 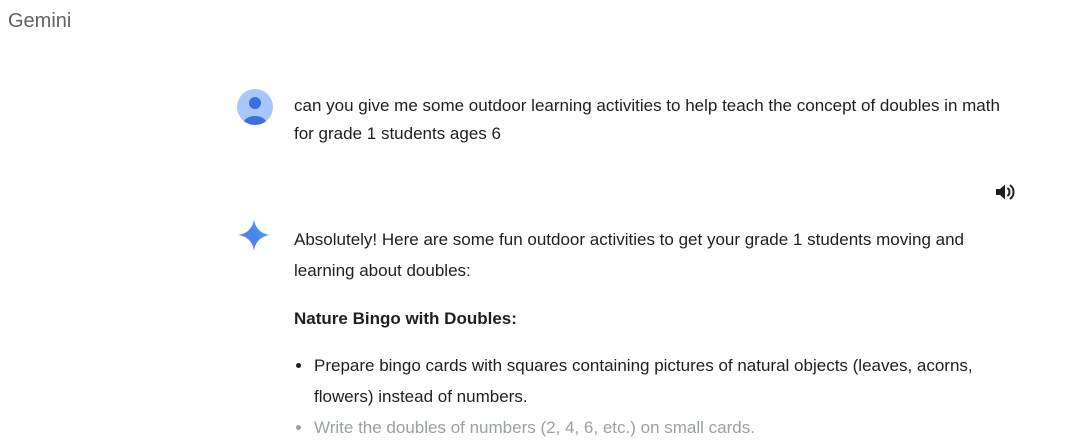 What do you see at coordinates (405, 318) in the screenshot?
I see `section-heading: Nature Bingo with Doubles:` at bounding box center [405, 318].